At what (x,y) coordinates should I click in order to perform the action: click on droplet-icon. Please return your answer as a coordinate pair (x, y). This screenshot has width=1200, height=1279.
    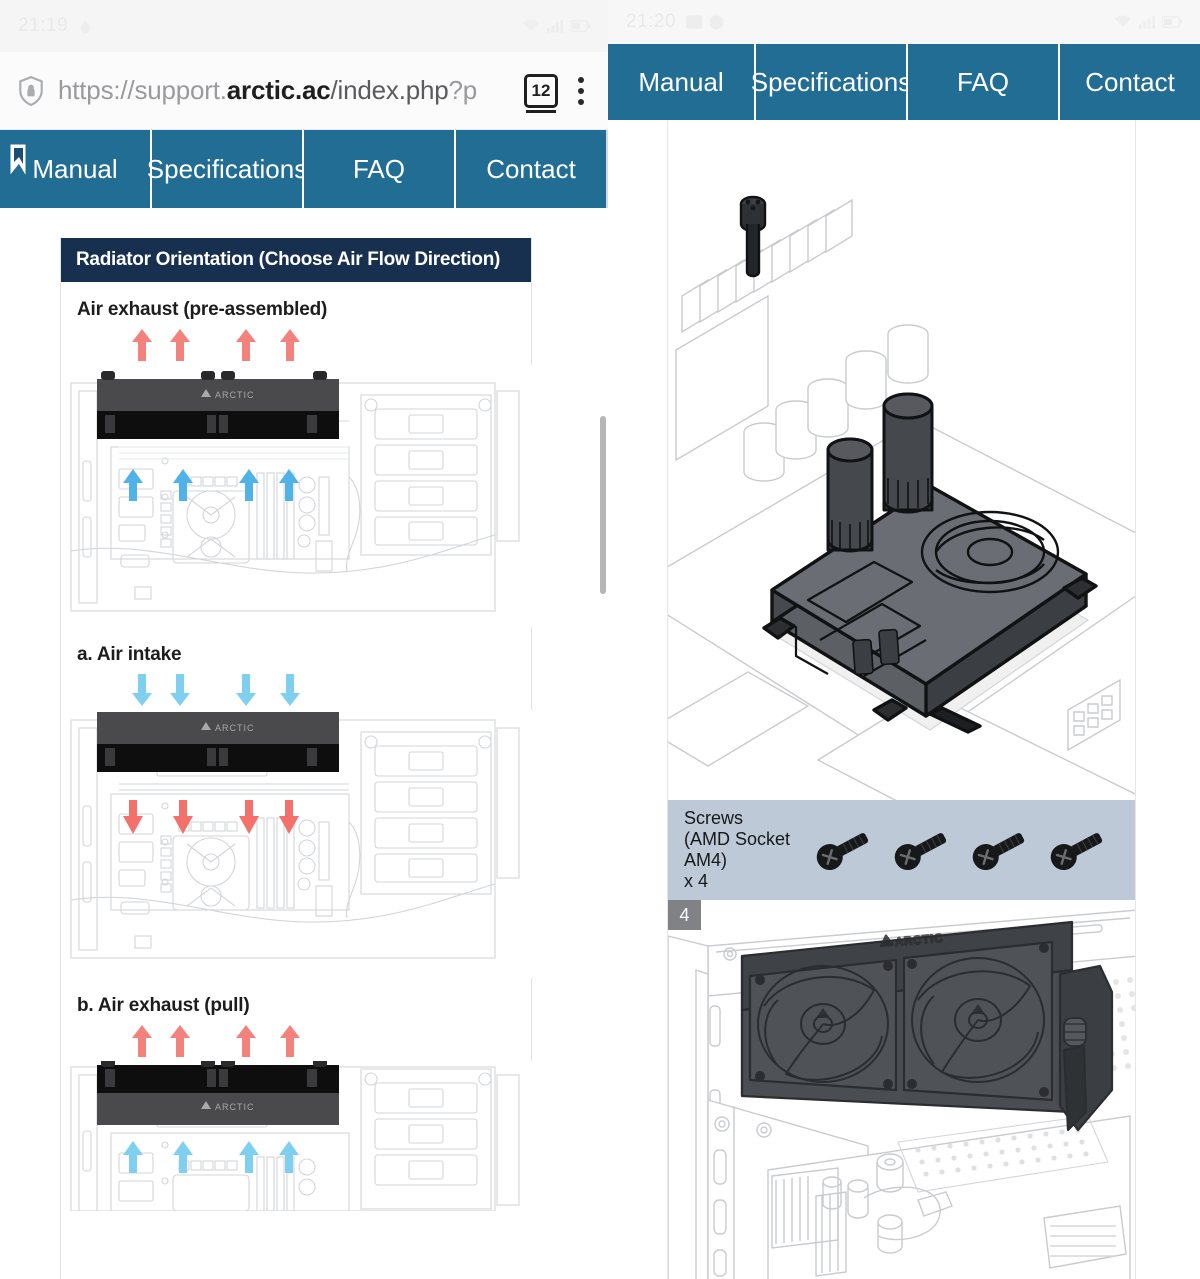
    Looking at the image, I should click on (85, 26).